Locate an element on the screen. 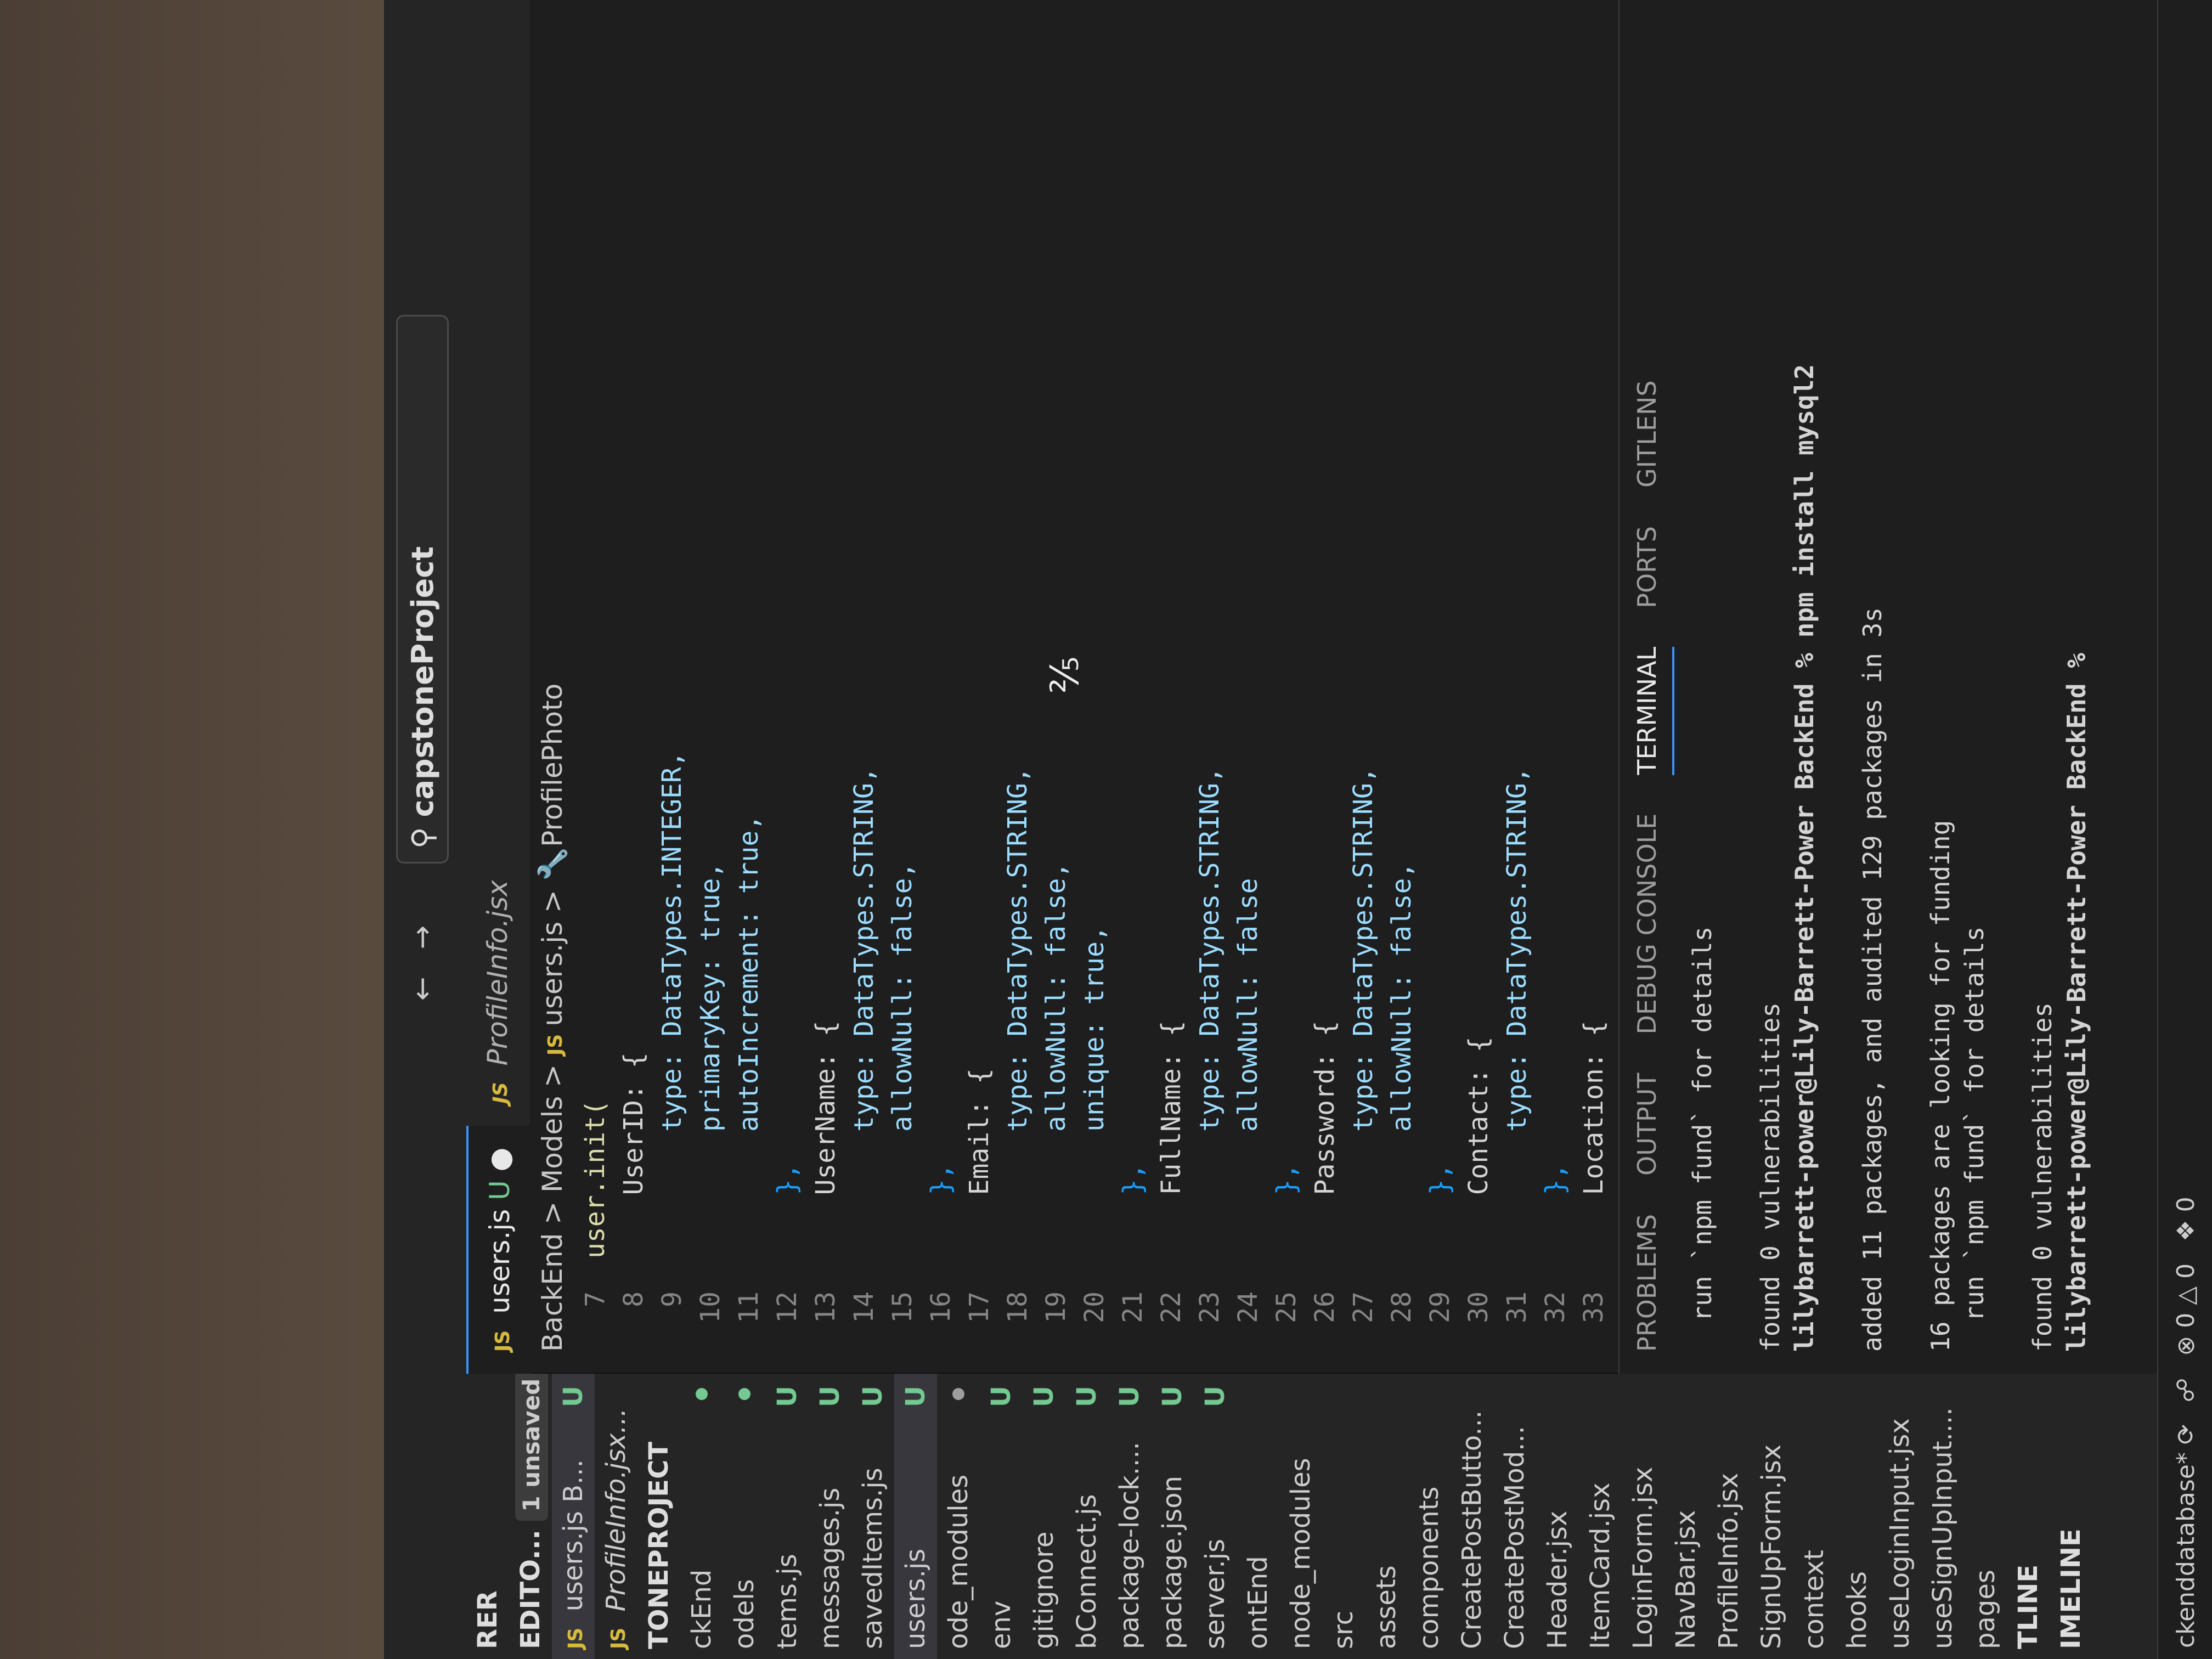  tab-problems: PROBLEMS is located at coordinates (1647, 1283).